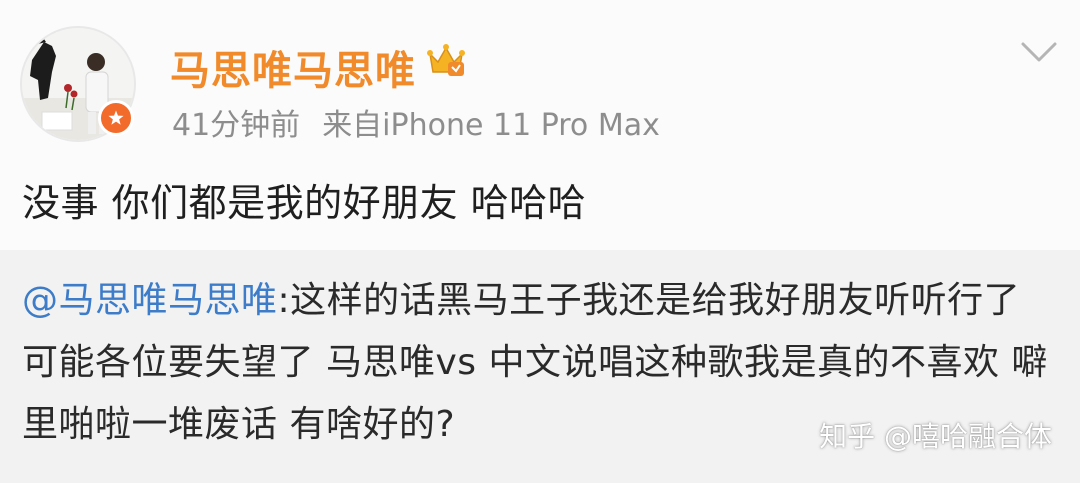 This screenshot has height=483, width=1080. I want to click on verified-star-icon, so click(116, 118).